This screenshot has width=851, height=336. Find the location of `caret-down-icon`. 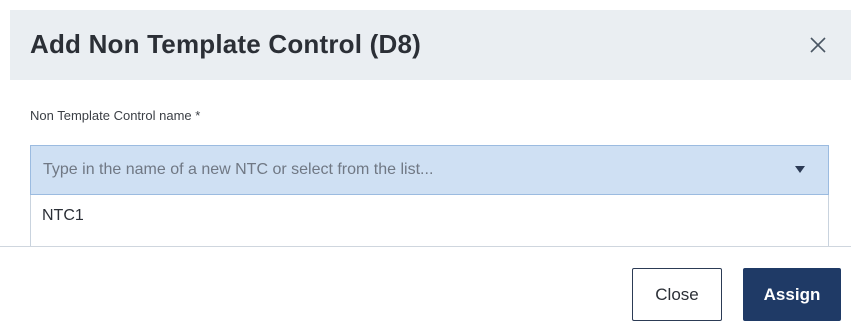

caret-down-icon is located at coordinates (800, 169).